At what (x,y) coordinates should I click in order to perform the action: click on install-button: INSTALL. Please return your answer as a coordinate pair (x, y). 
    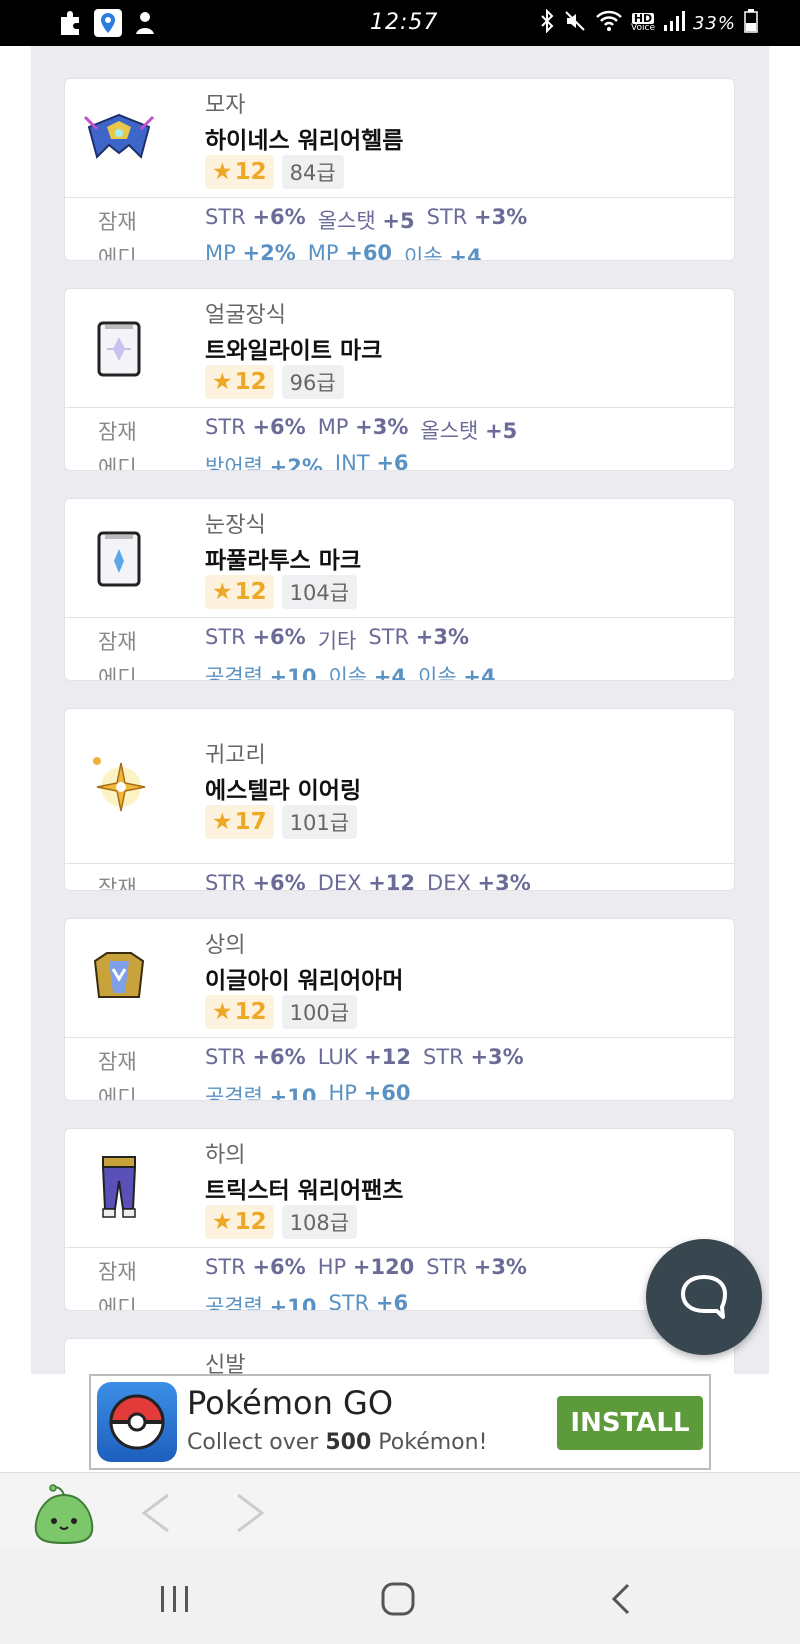
    Looking at the image, I should click on (630, 1423).